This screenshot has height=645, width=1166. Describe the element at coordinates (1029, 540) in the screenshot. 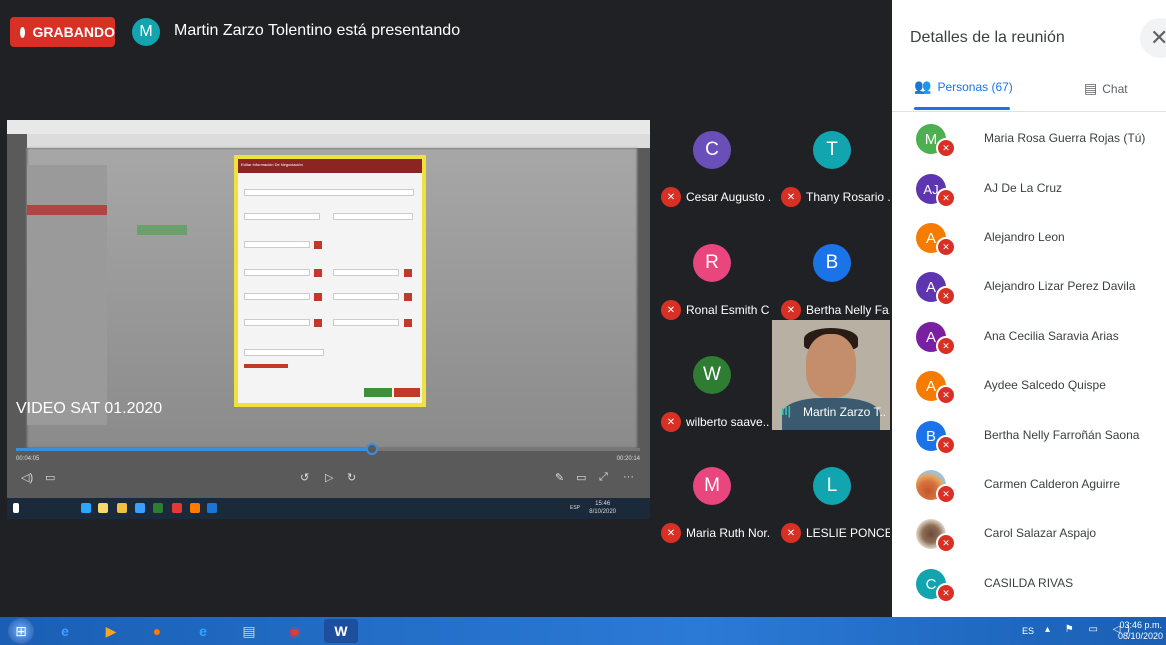

I see `people-list-item: ✕ Carol Salazar Aspajo` at that location.